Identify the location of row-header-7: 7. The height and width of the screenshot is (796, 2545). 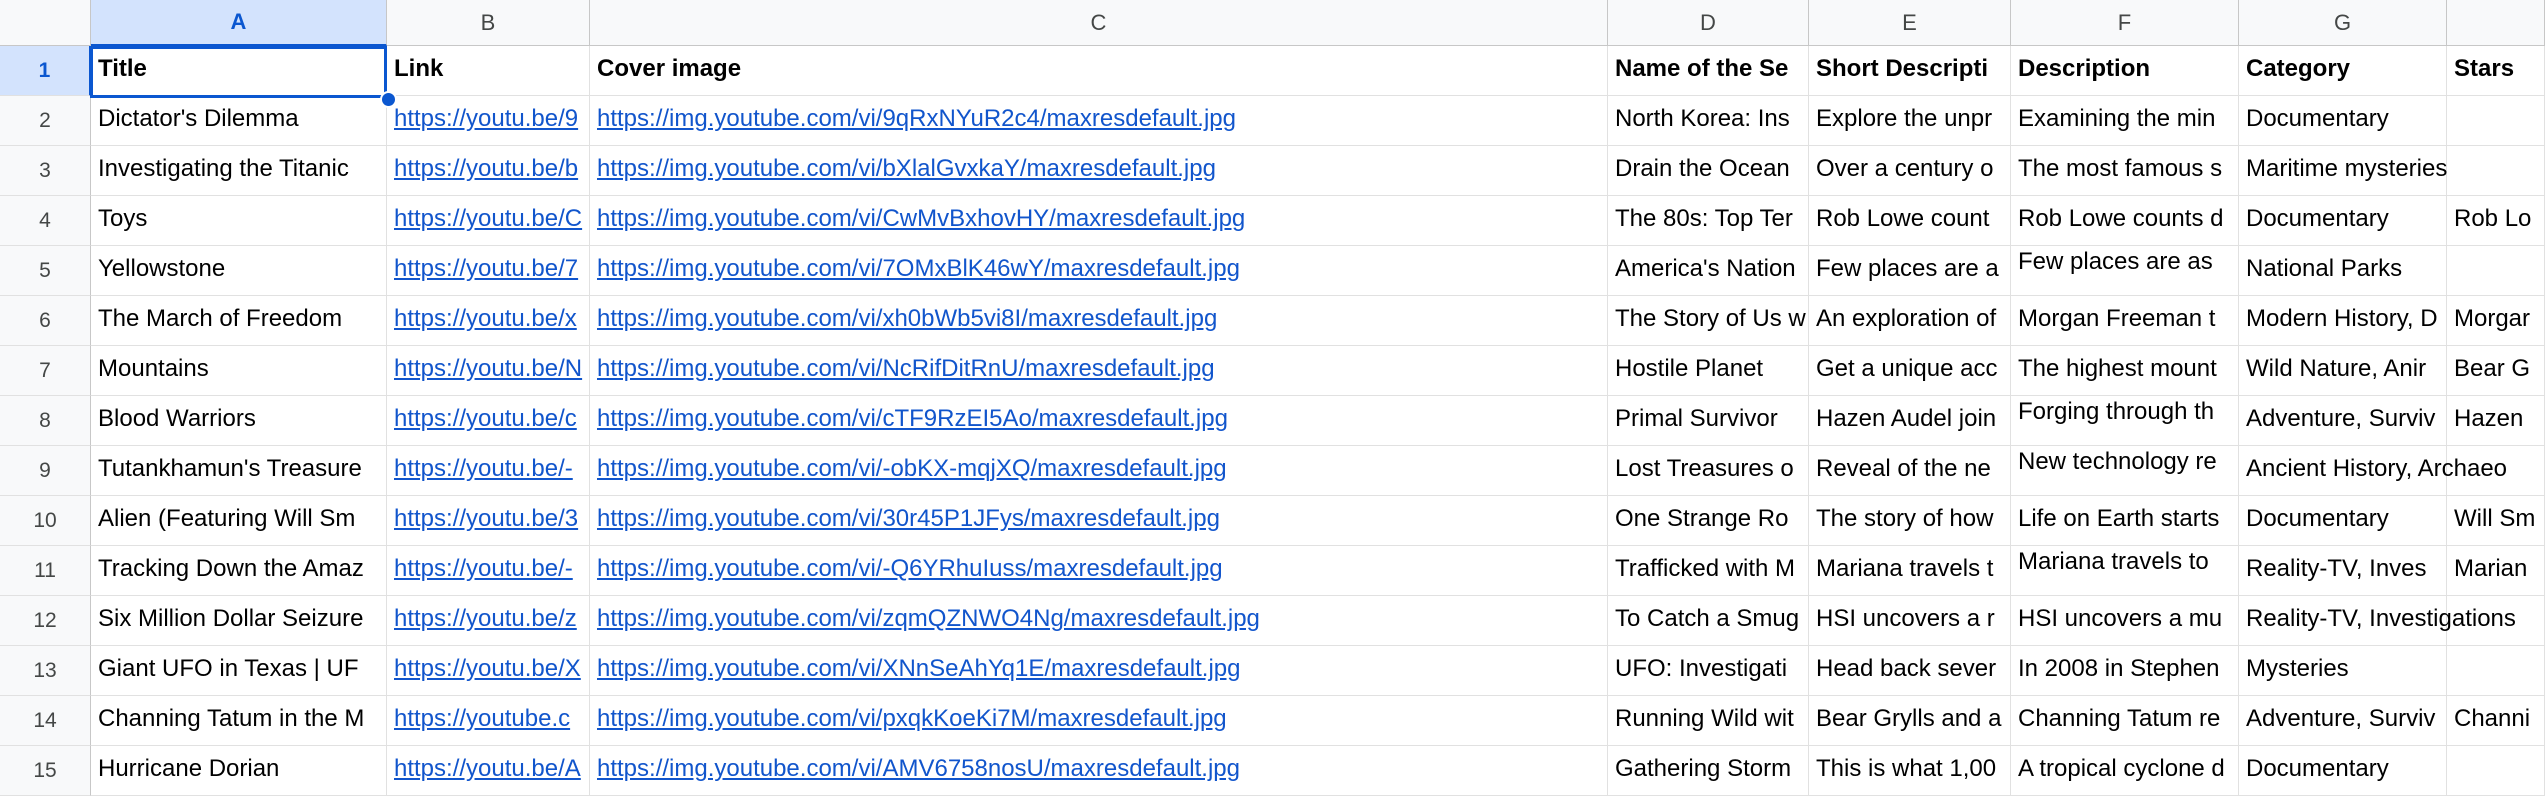
(45, 371).